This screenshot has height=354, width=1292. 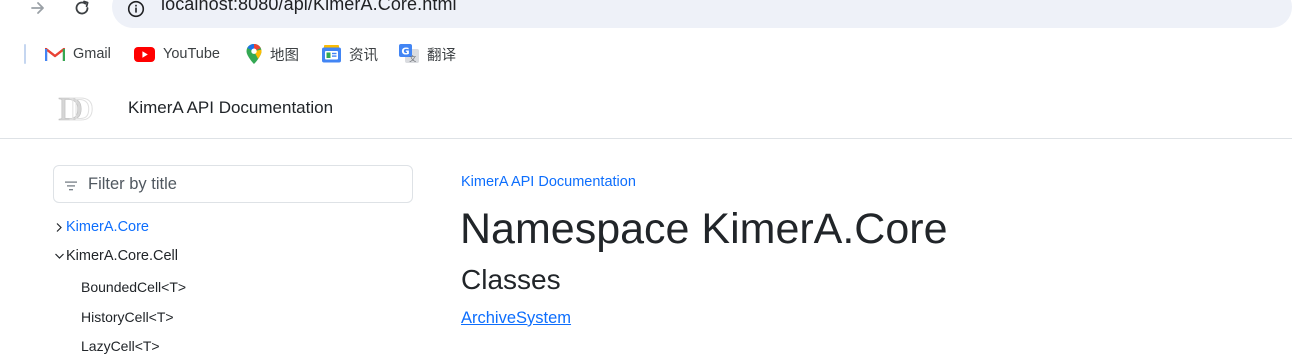 I want to click on docfx-logo: D D, so click(x=77, y=110).